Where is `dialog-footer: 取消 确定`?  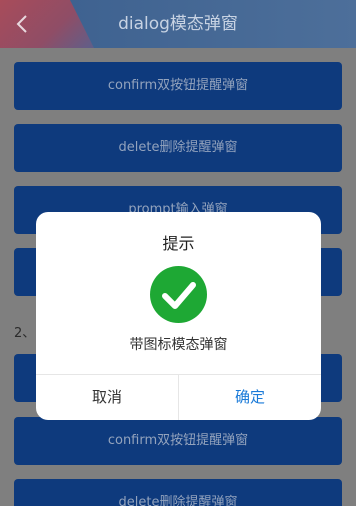
dialog-footer: 取消 确定 is located at coordinates (178, 397).